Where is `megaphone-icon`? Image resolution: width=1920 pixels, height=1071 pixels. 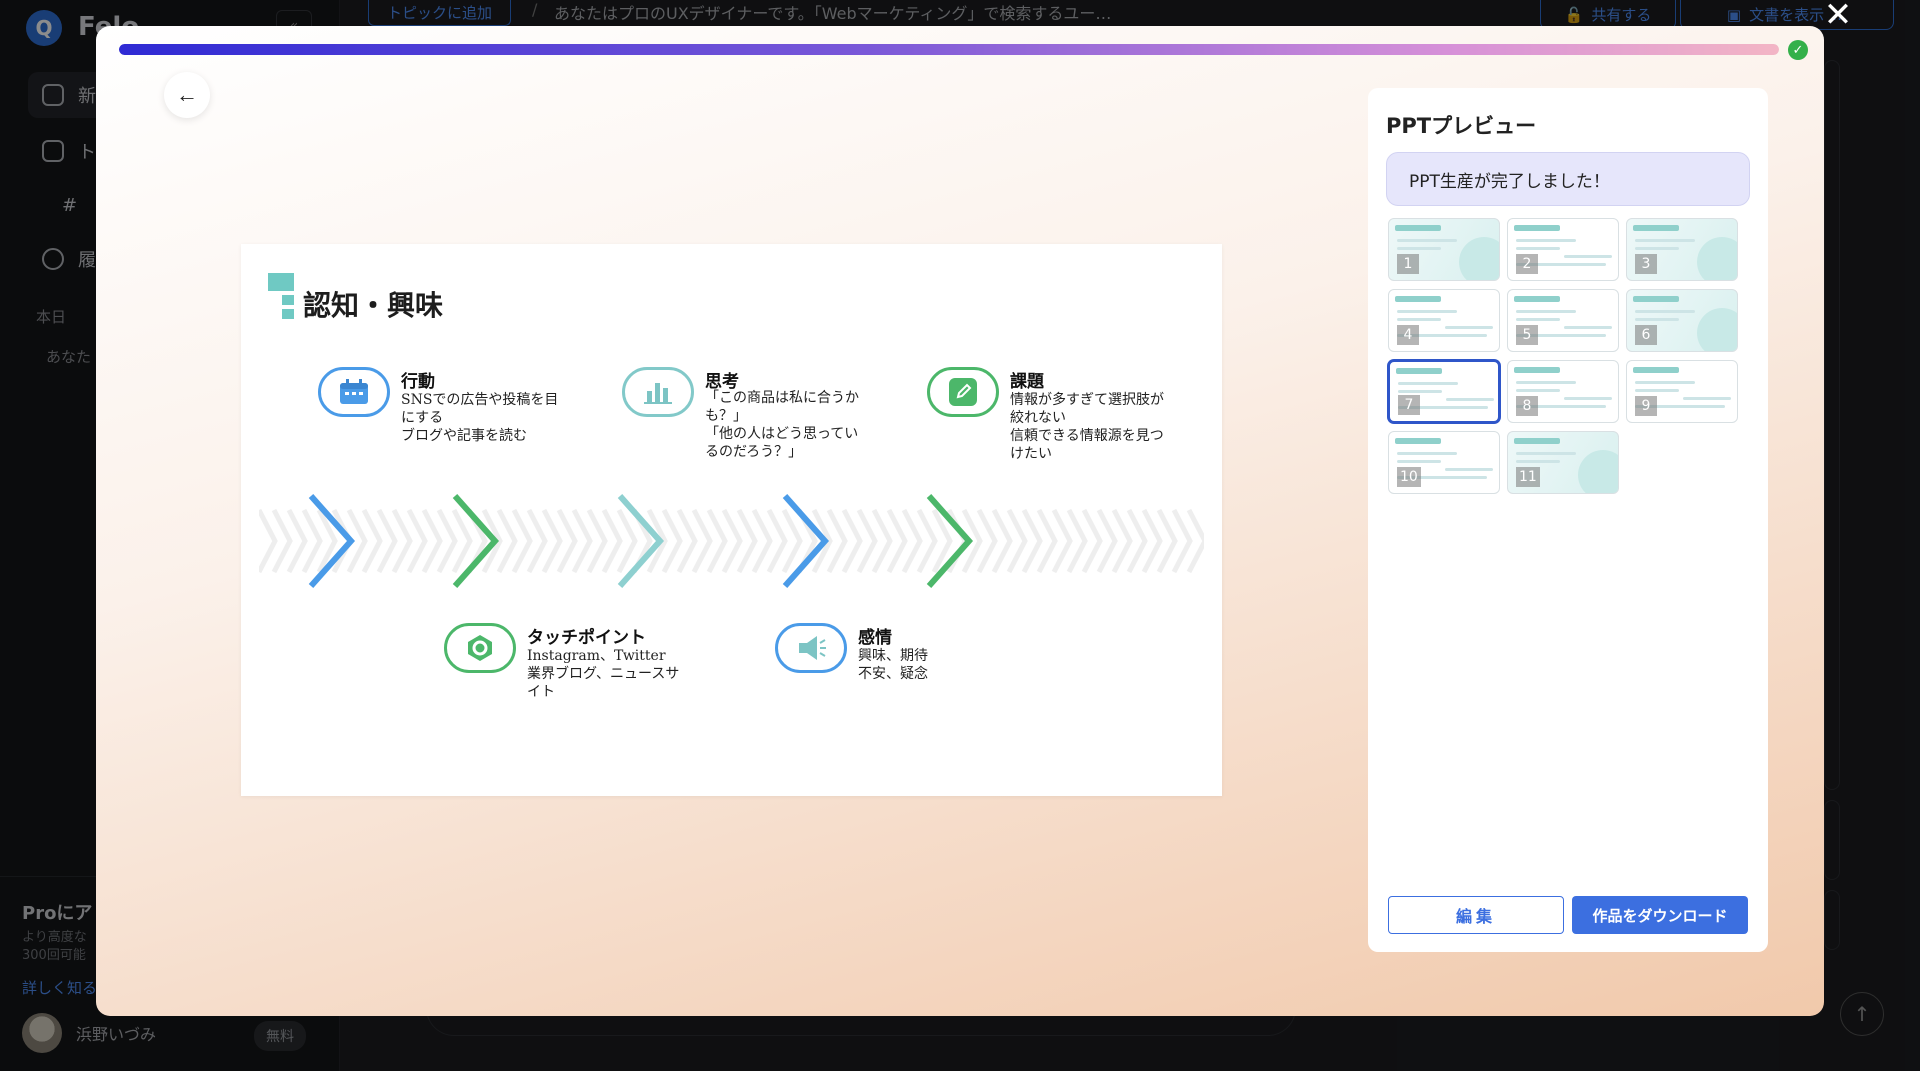
megaphone-icon is located at coordinates (811, 648).